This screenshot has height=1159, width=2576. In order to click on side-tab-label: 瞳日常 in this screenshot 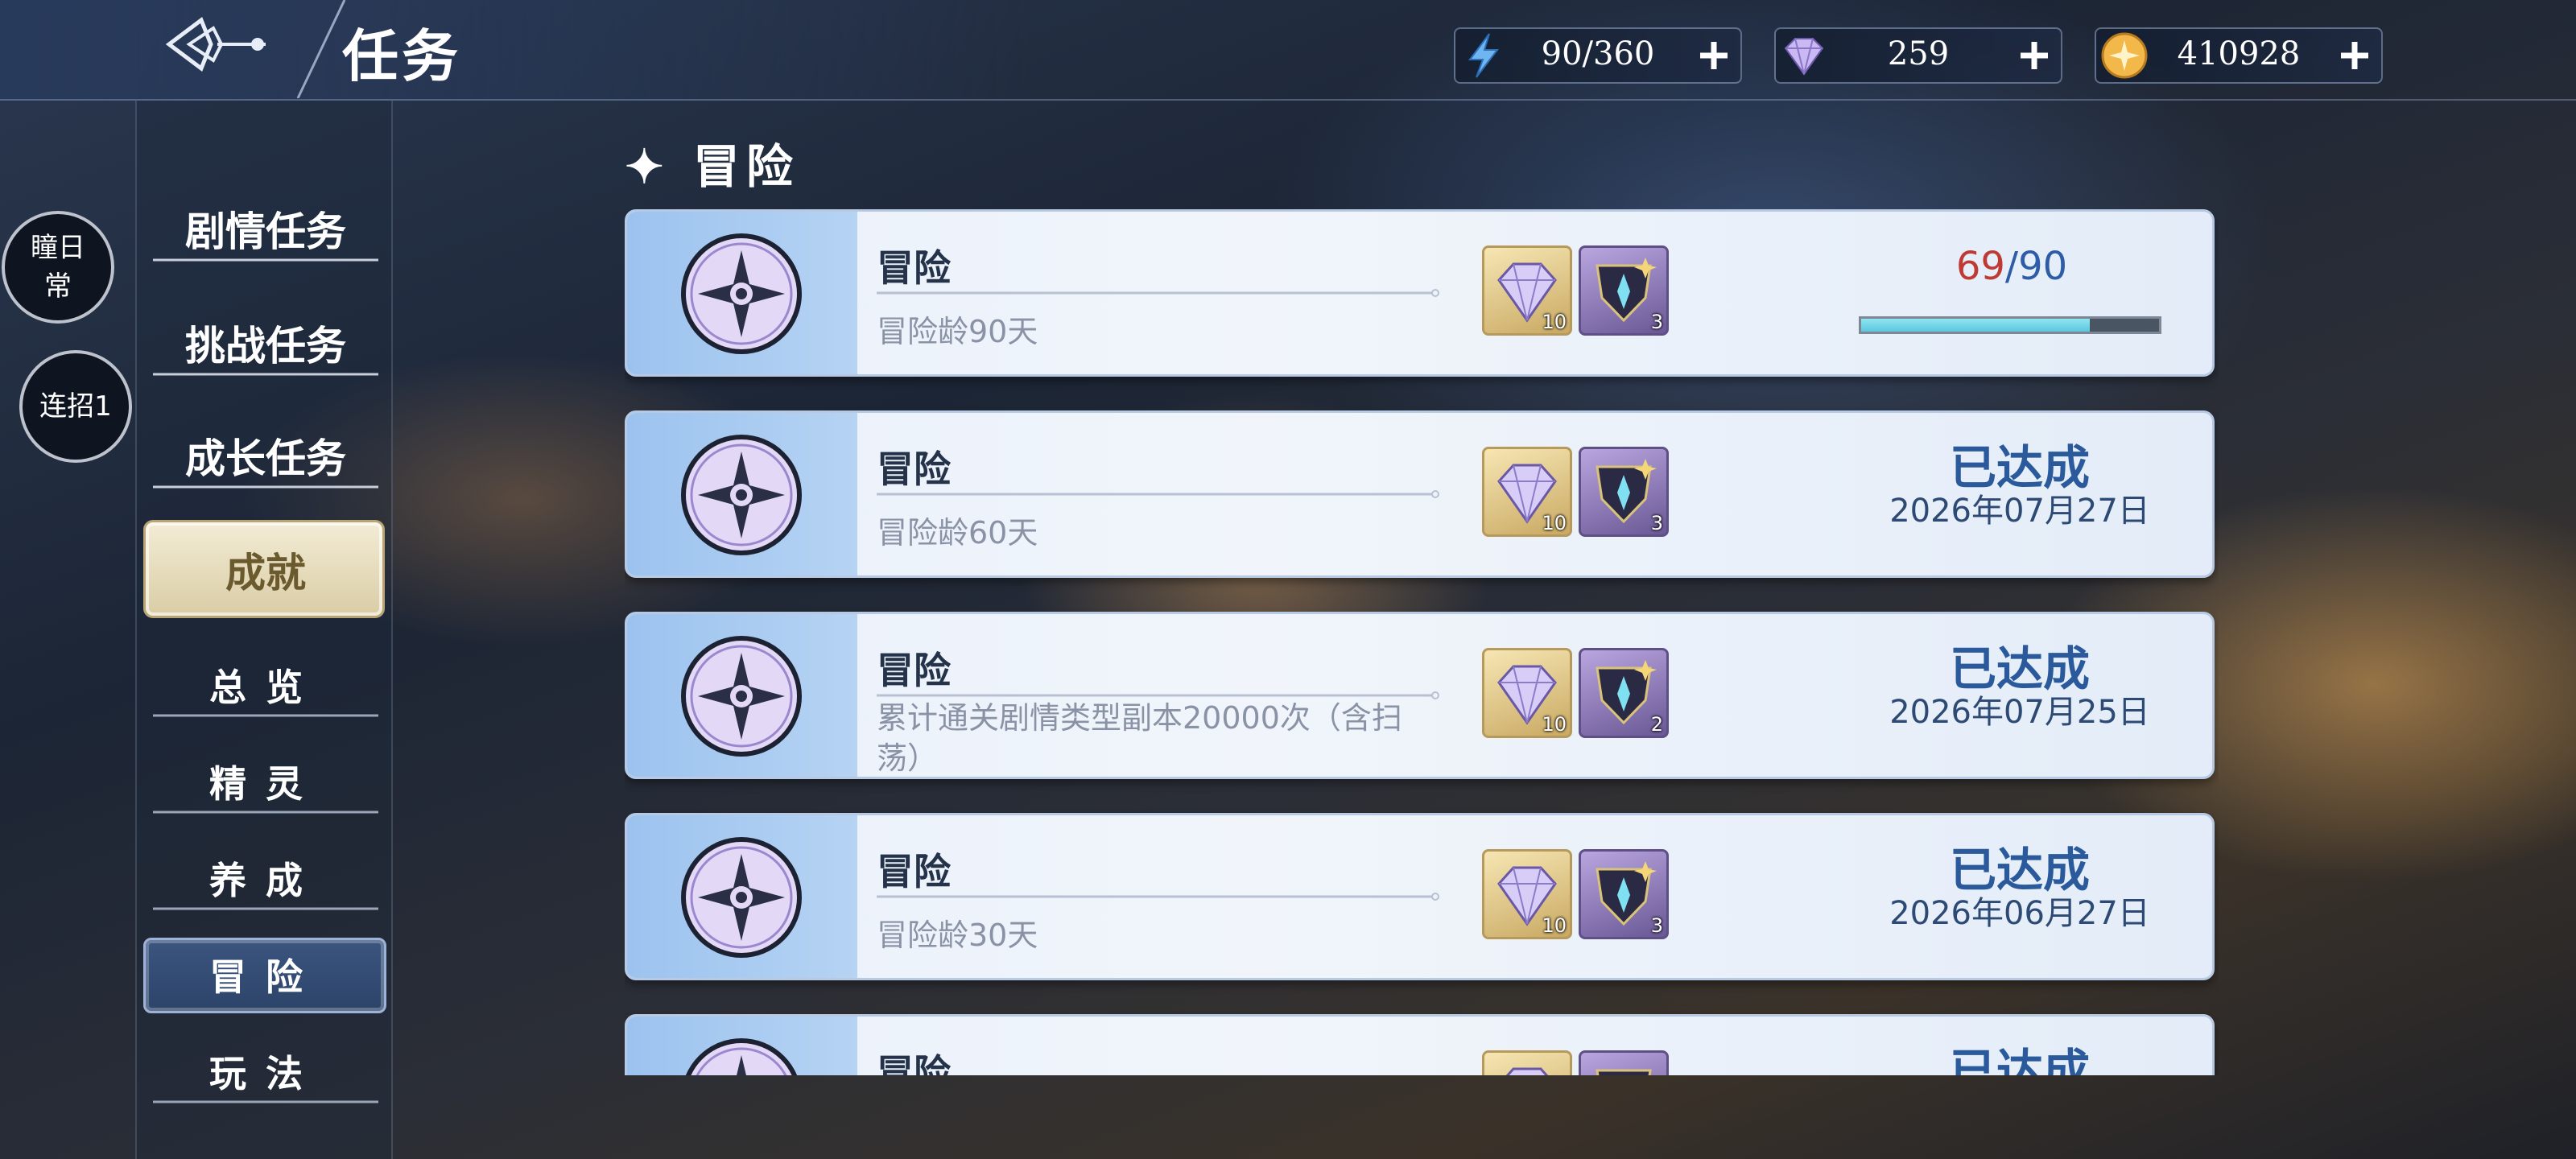, I will do `click(58, 267)`.